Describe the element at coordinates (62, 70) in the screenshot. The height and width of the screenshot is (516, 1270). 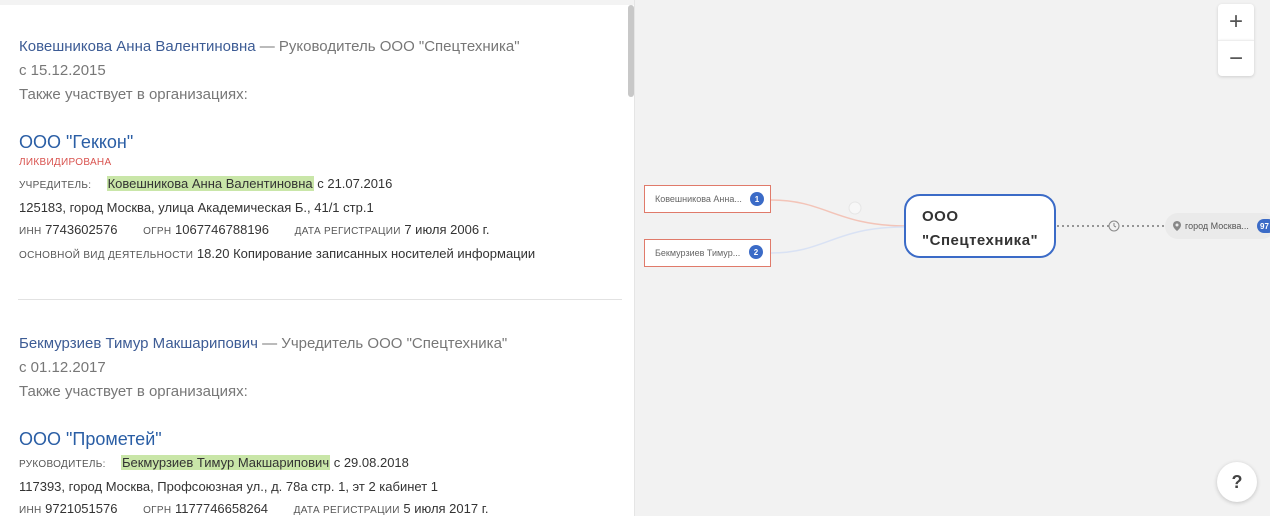
I see `person-since: с 15.12.2015` at that location.